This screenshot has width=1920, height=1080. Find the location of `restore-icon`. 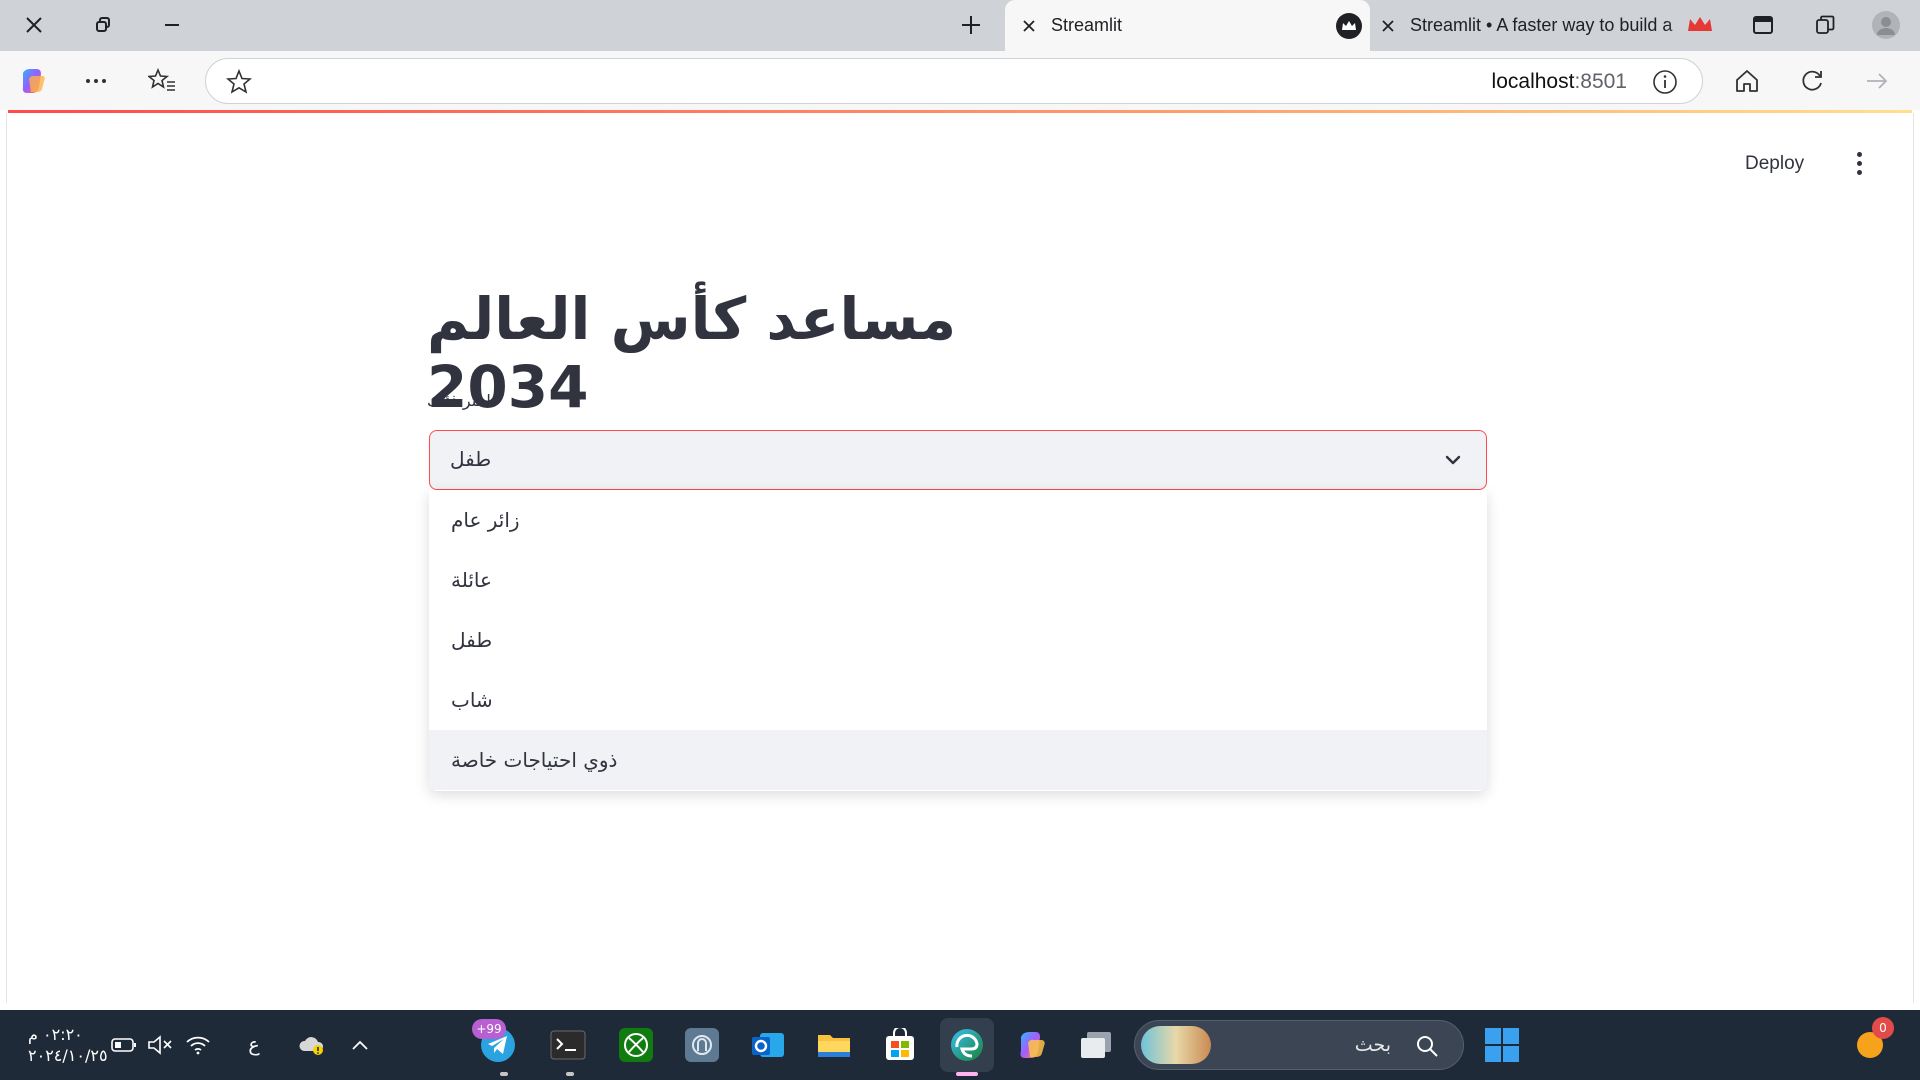

restore-icon is located at coordinates (103, 24).